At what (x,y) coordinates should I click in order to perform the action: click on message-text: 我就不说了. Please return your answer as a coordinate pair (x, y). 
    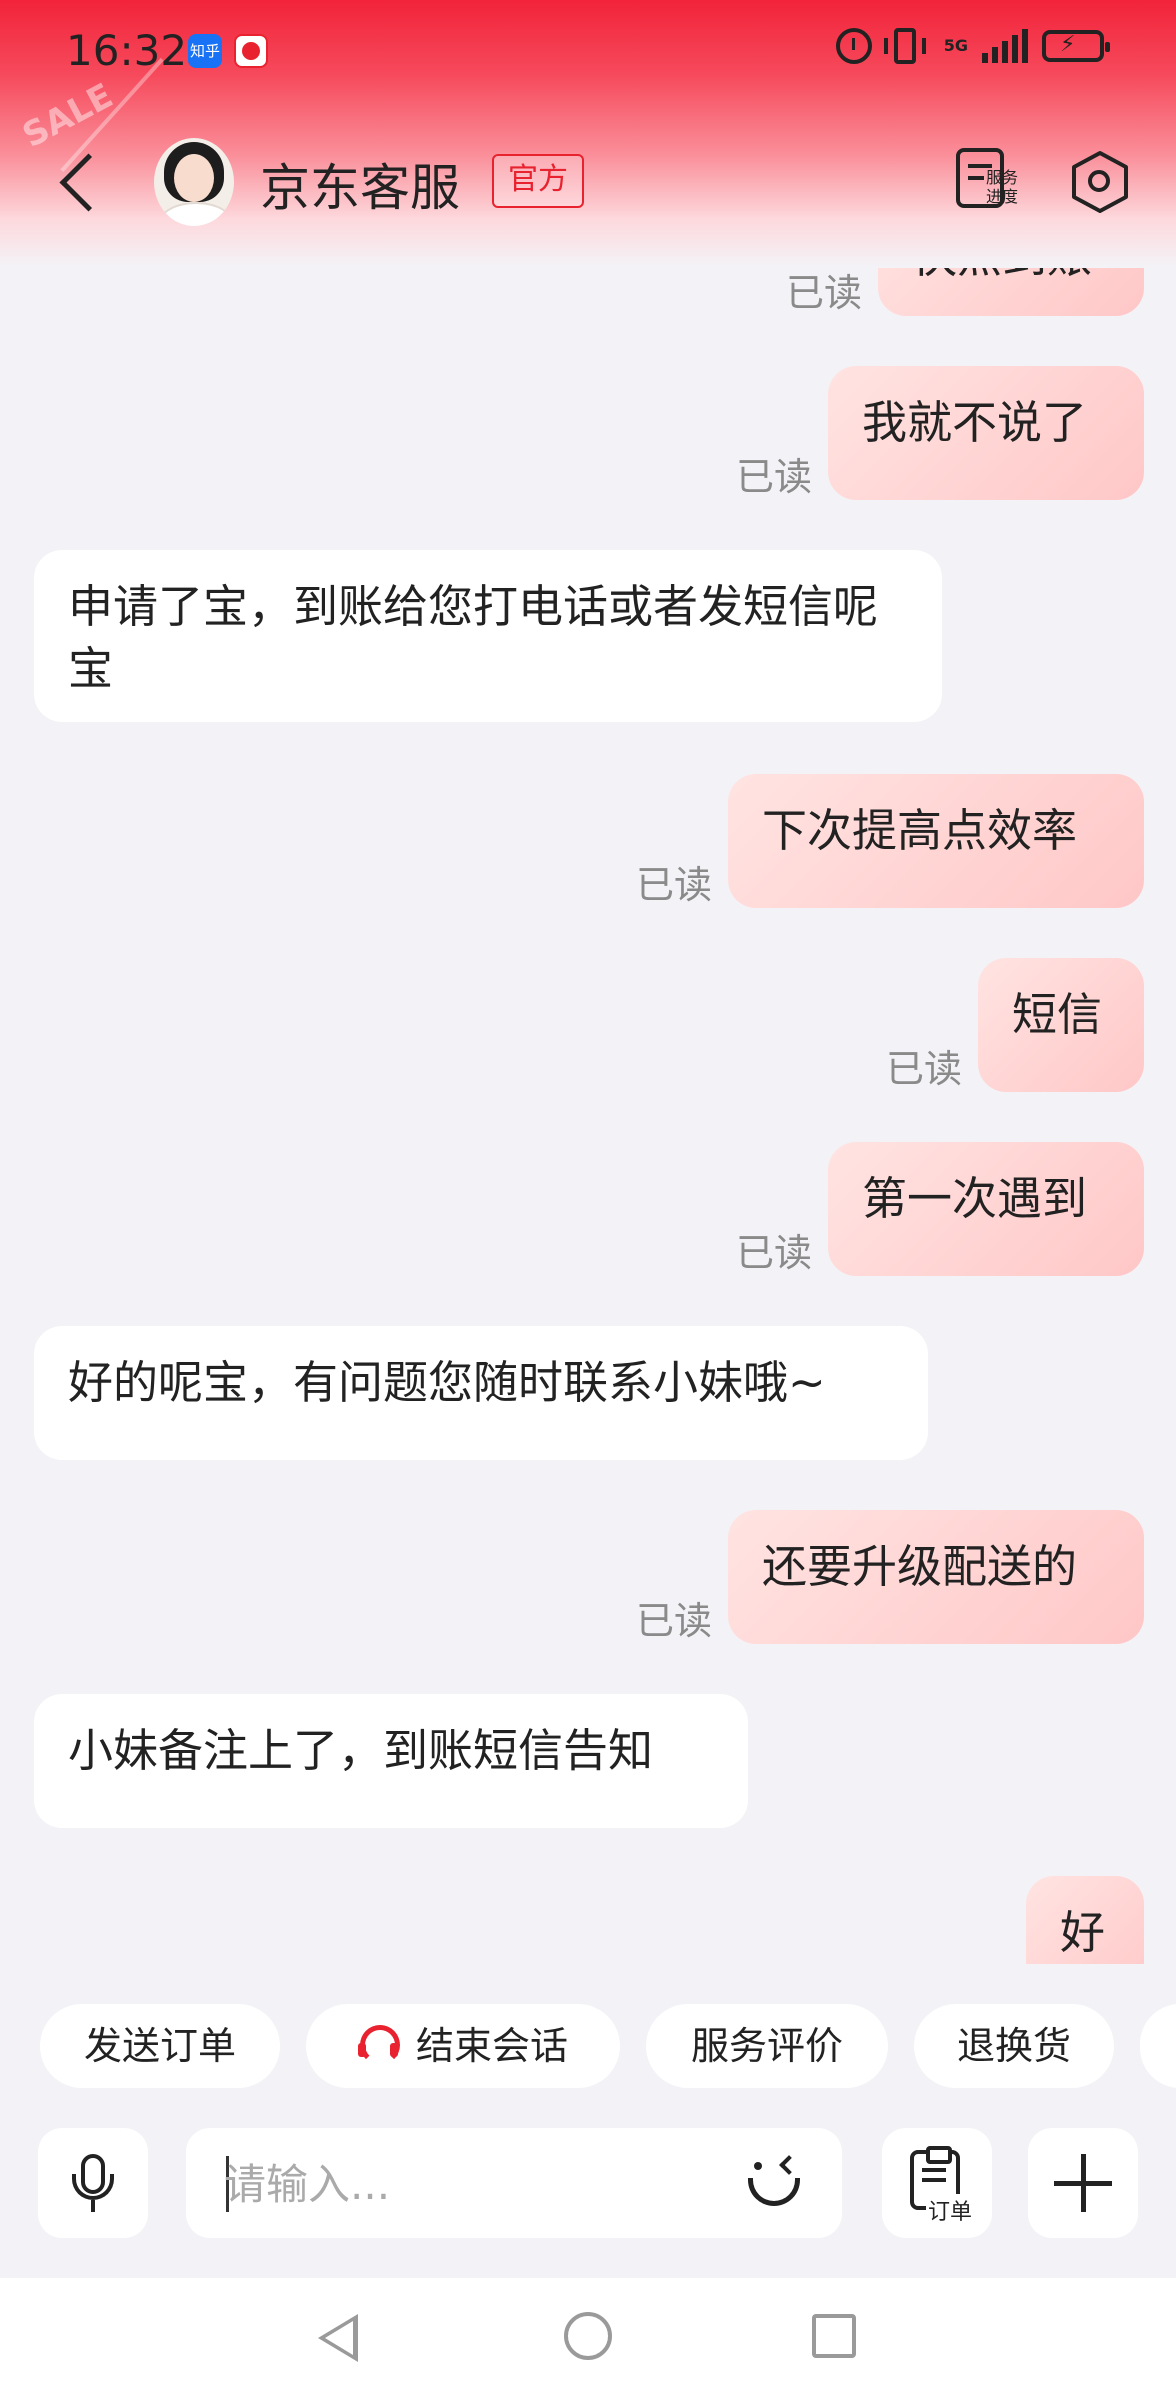
    Looking at the image, I should click on (975, 422).